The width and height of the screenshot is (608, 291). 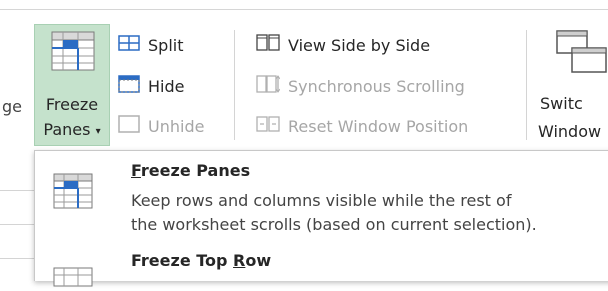 What do you see at coordinates (12, 106) in the screenshot?
I see `clipped-group-label: ge` at bounding box center [12, 106].